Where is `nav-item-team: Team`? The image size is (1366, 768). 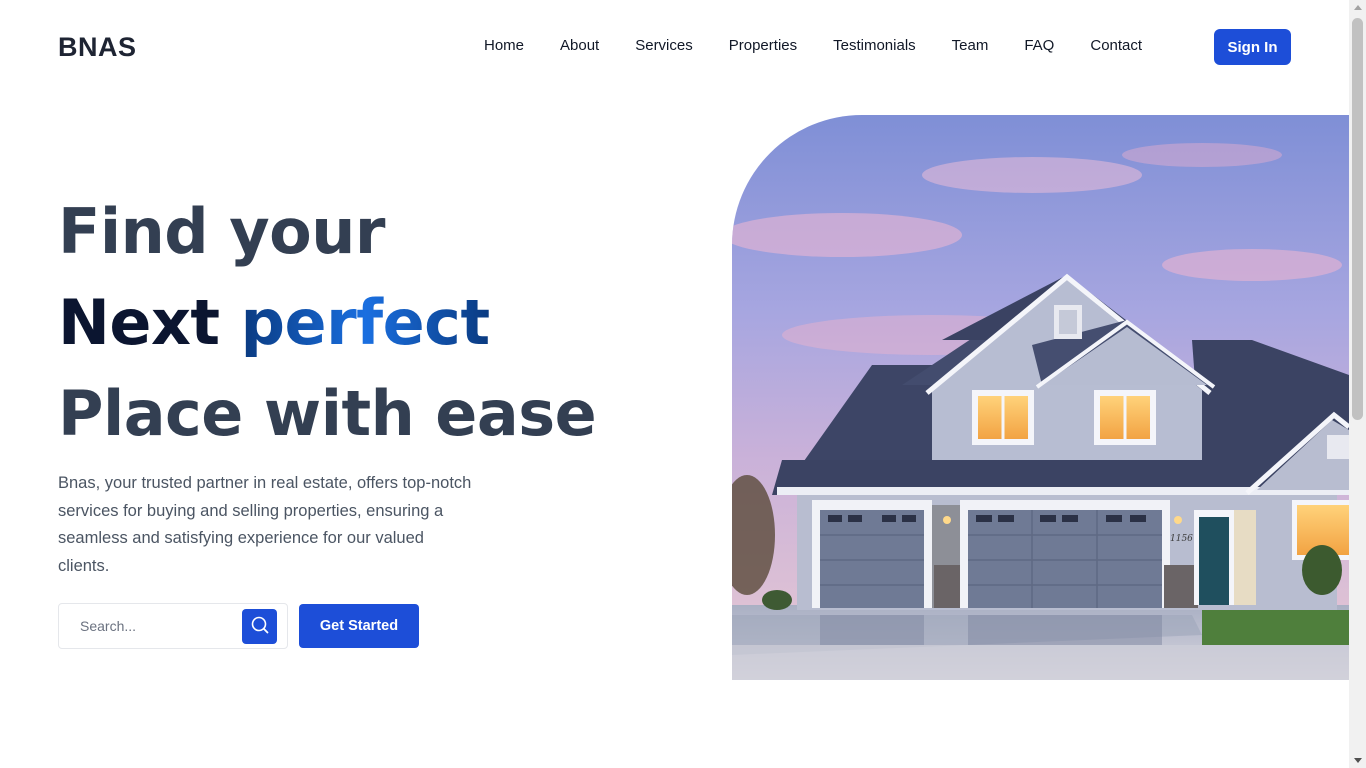
nav-item-team: Team is located at coordinates (970, 45).